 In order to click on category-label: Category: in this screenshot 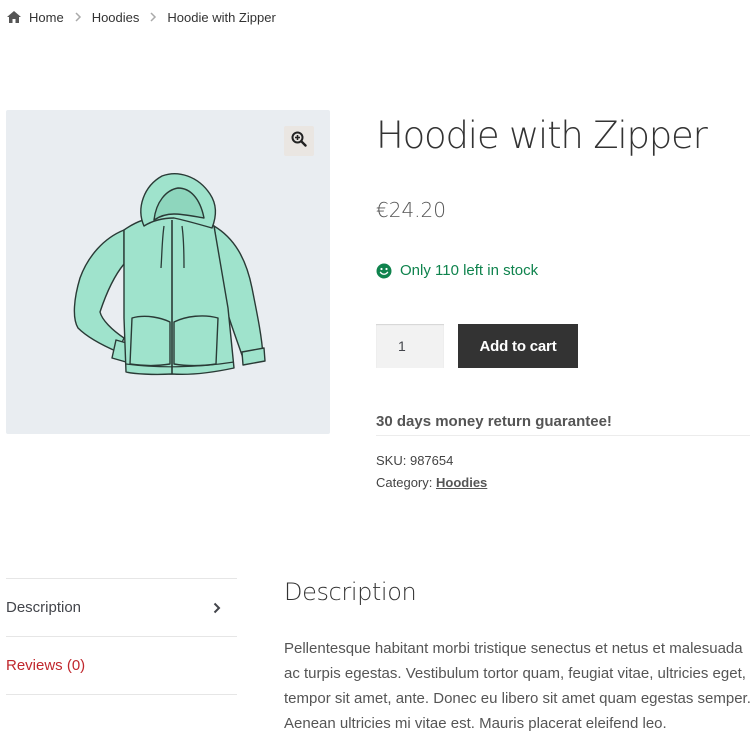, I will do `click(404, 482)`.